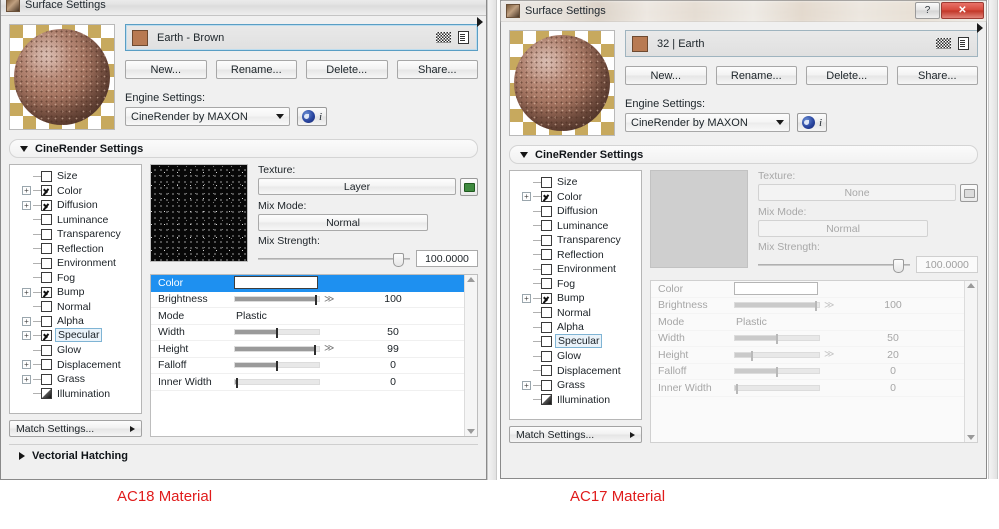 This screenshot has height=529, width=999. I want to click on left-vectorial-hatching-header: Vectorial Hatching, so click(243, 455).